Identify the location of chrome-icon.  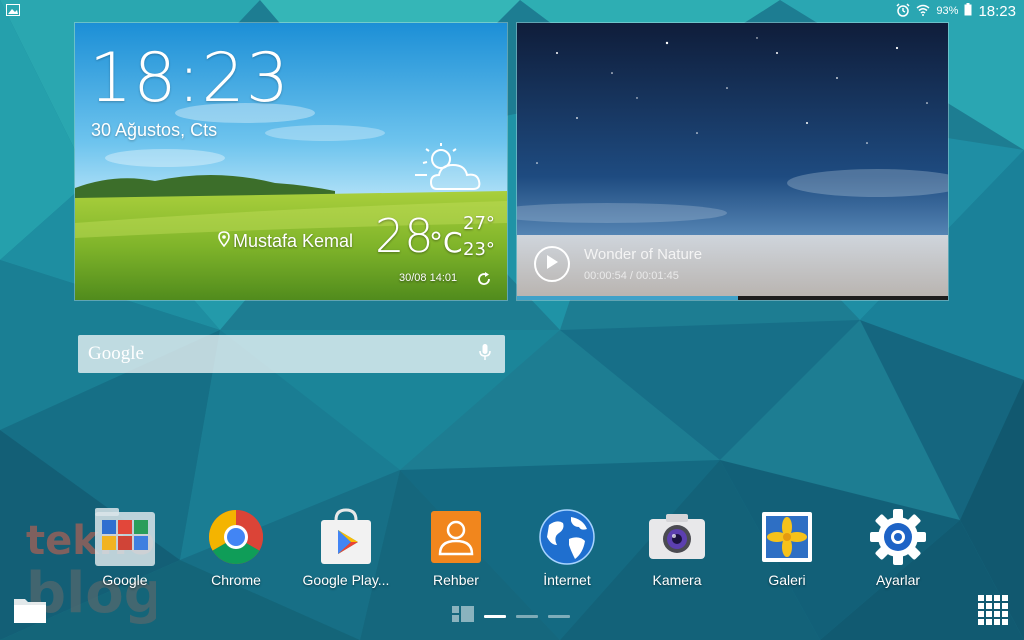
(236, 537).